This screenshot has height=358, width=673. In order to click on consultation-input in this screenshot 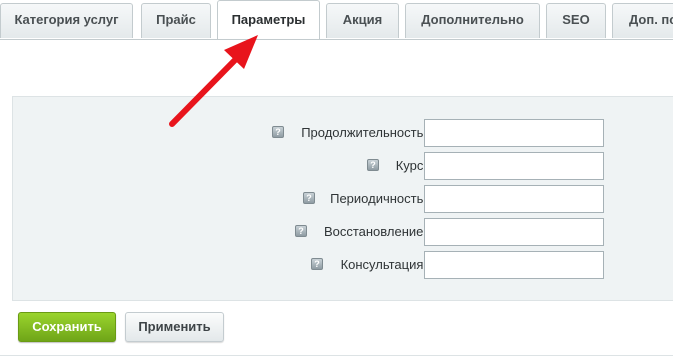, I will do `click(514, 265)`.